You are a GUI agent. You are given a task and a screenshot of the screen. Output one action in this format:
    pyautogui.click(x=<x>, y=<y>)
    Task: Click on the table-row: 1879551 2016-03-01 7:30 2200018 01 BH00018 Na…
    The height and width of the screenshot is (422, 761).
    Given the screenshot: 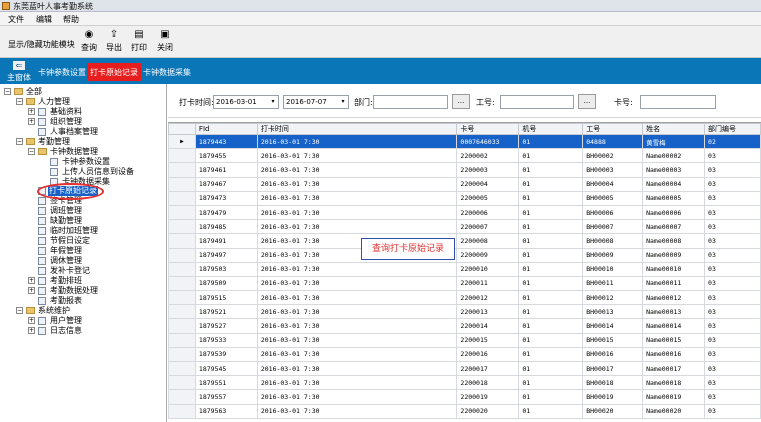 What is the action you would take?
    pyautogui.click(x=464, y=383)
    